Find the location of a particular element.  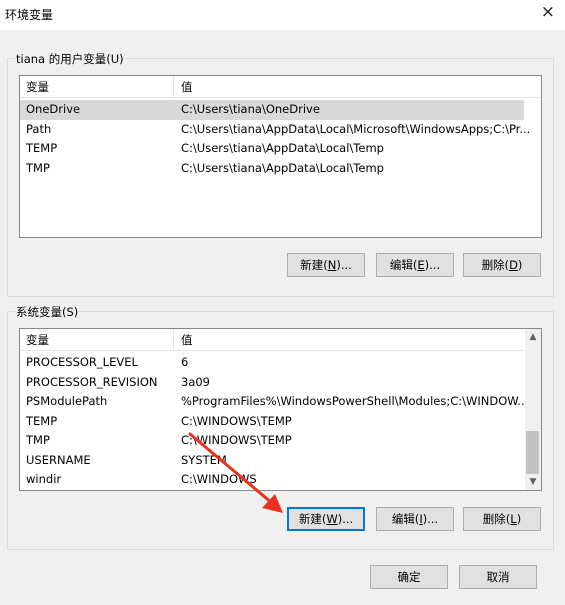

window-title: 环境变量 is located at coordinates (29, 15).